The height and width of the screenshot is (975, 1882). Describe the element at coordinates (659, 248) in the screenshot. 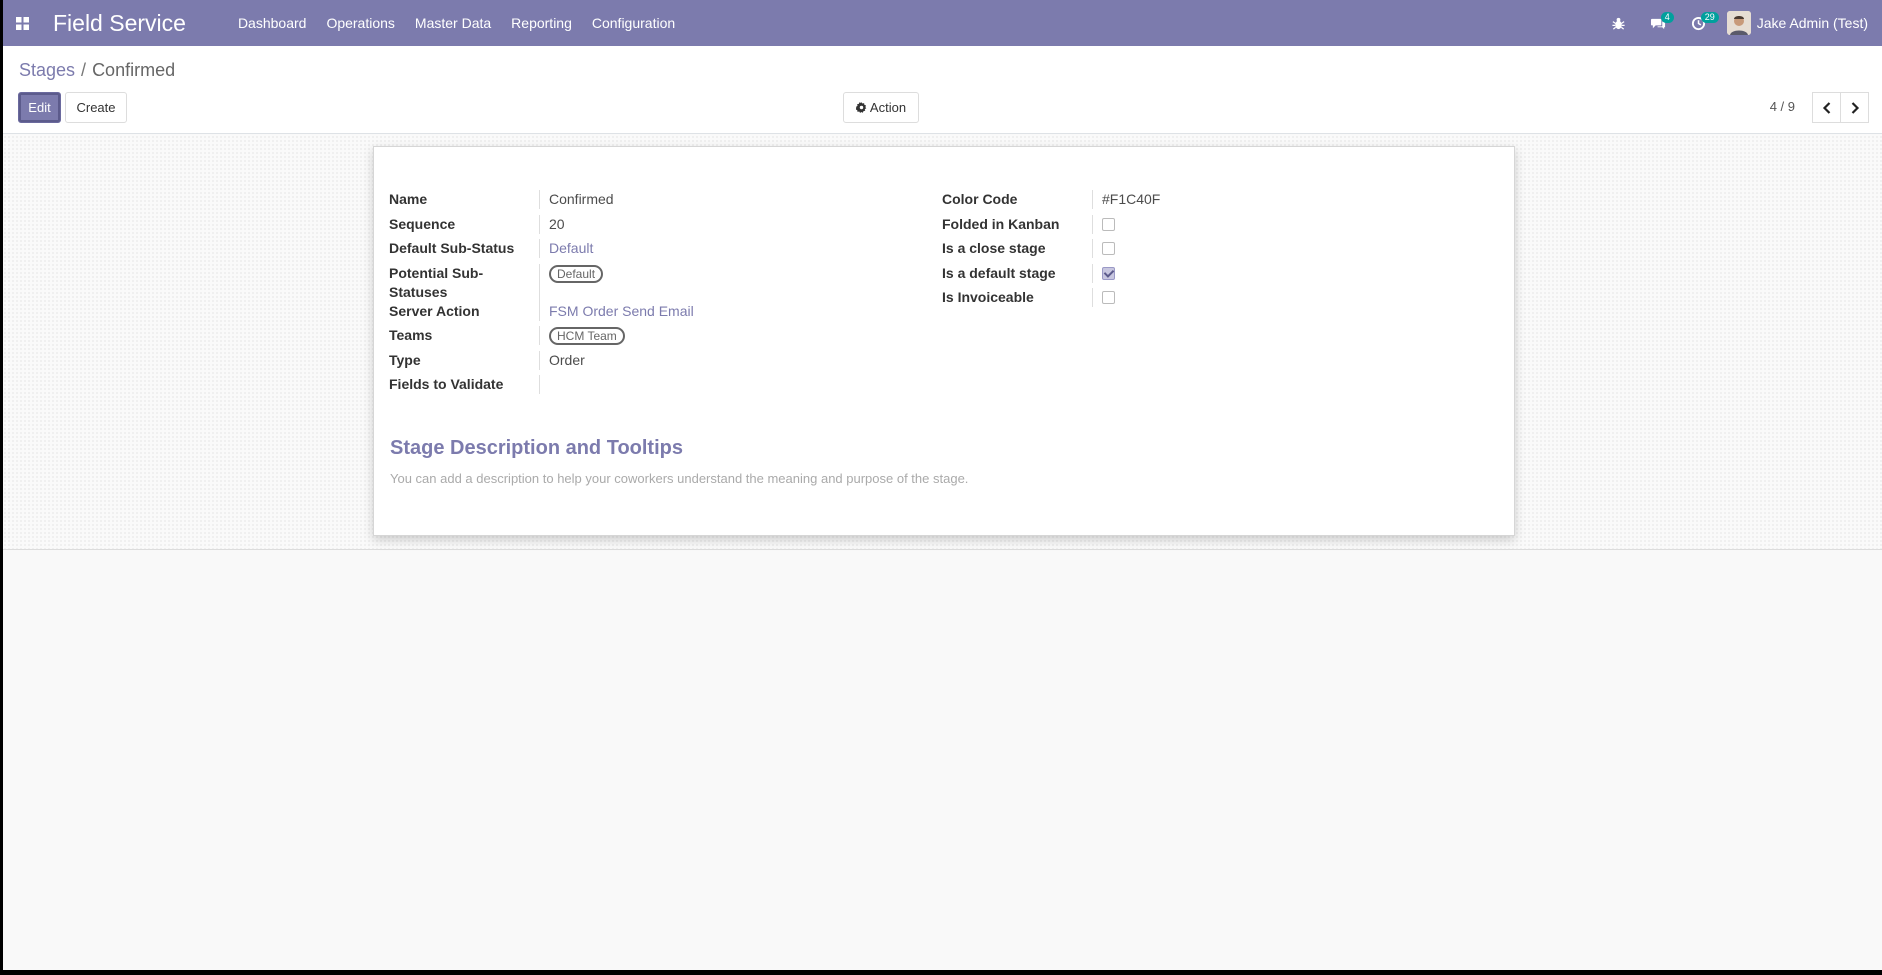

I see `field-row-default-sub-status: Default Sub-Status Default` at that location.